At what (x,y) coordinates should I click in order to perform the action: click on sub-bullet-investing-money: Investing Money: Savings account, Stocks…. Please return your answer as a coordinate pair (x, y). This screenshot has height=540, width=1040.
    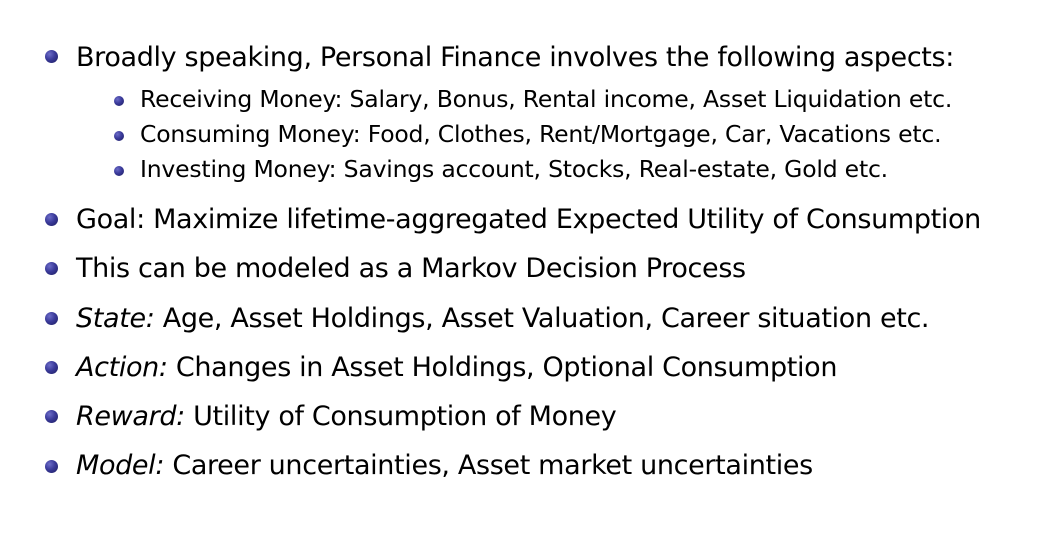
    Looking at the image, I should click on (514, 169).